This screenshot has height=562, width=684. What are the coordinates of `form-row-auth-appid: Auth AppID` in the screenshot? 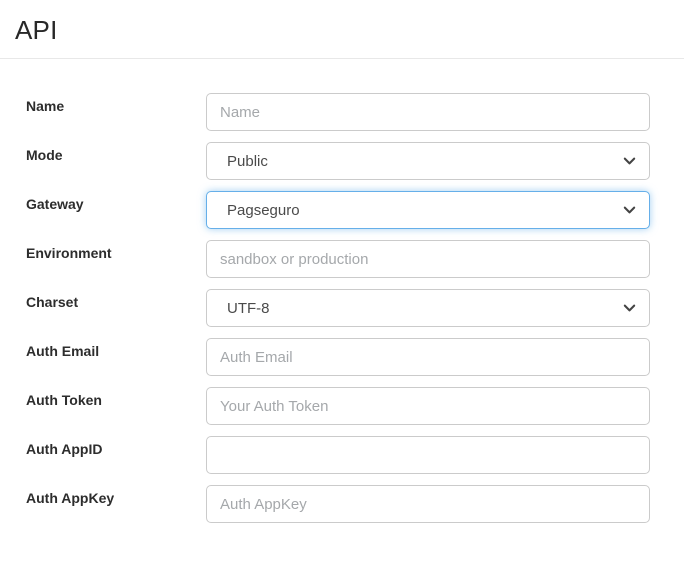 It's located at (338, 455).